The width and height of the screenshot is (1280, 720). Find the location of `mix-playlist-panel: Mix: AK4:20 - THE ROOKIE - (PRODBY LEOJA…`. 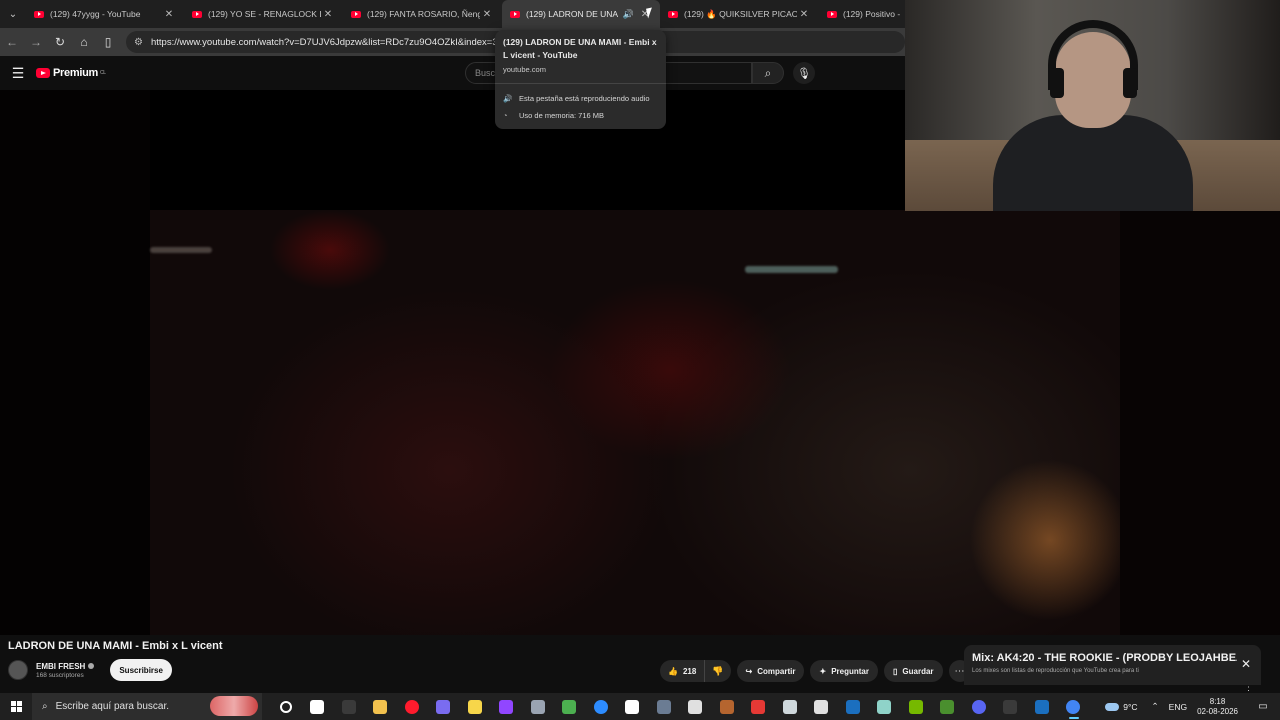

mix-playlist-panel: Mix: AK4:20 - THE ROOKIE - (PRODBY LEOJA… is located at coordinates (1112, 670).